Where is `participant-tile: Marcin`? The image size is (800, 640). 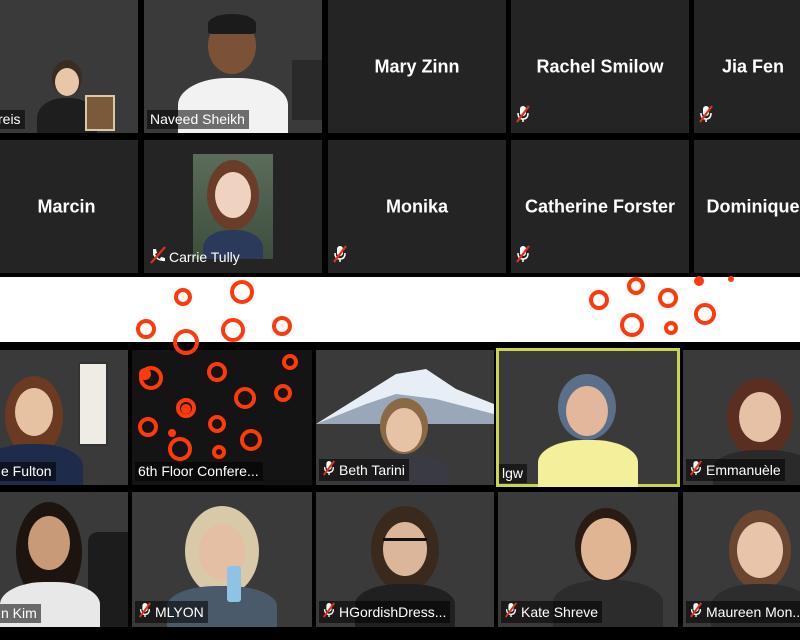
participant-tile: Marcin is located at coordinates (69, 206).